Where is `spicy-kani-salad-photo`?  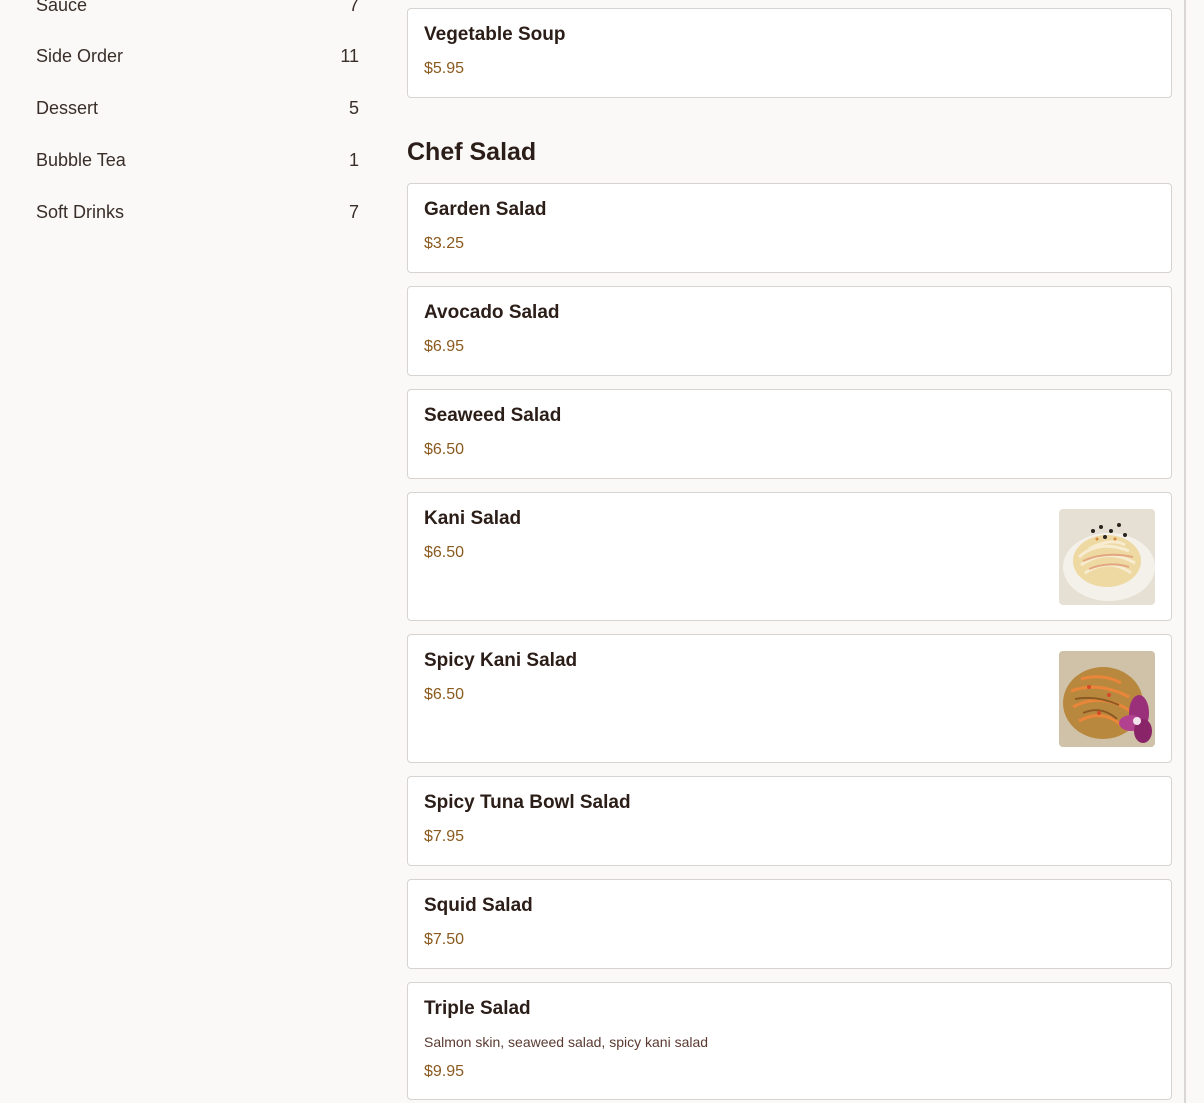
spicy-kani-salad-photo is located at coordinates (1107, 699).